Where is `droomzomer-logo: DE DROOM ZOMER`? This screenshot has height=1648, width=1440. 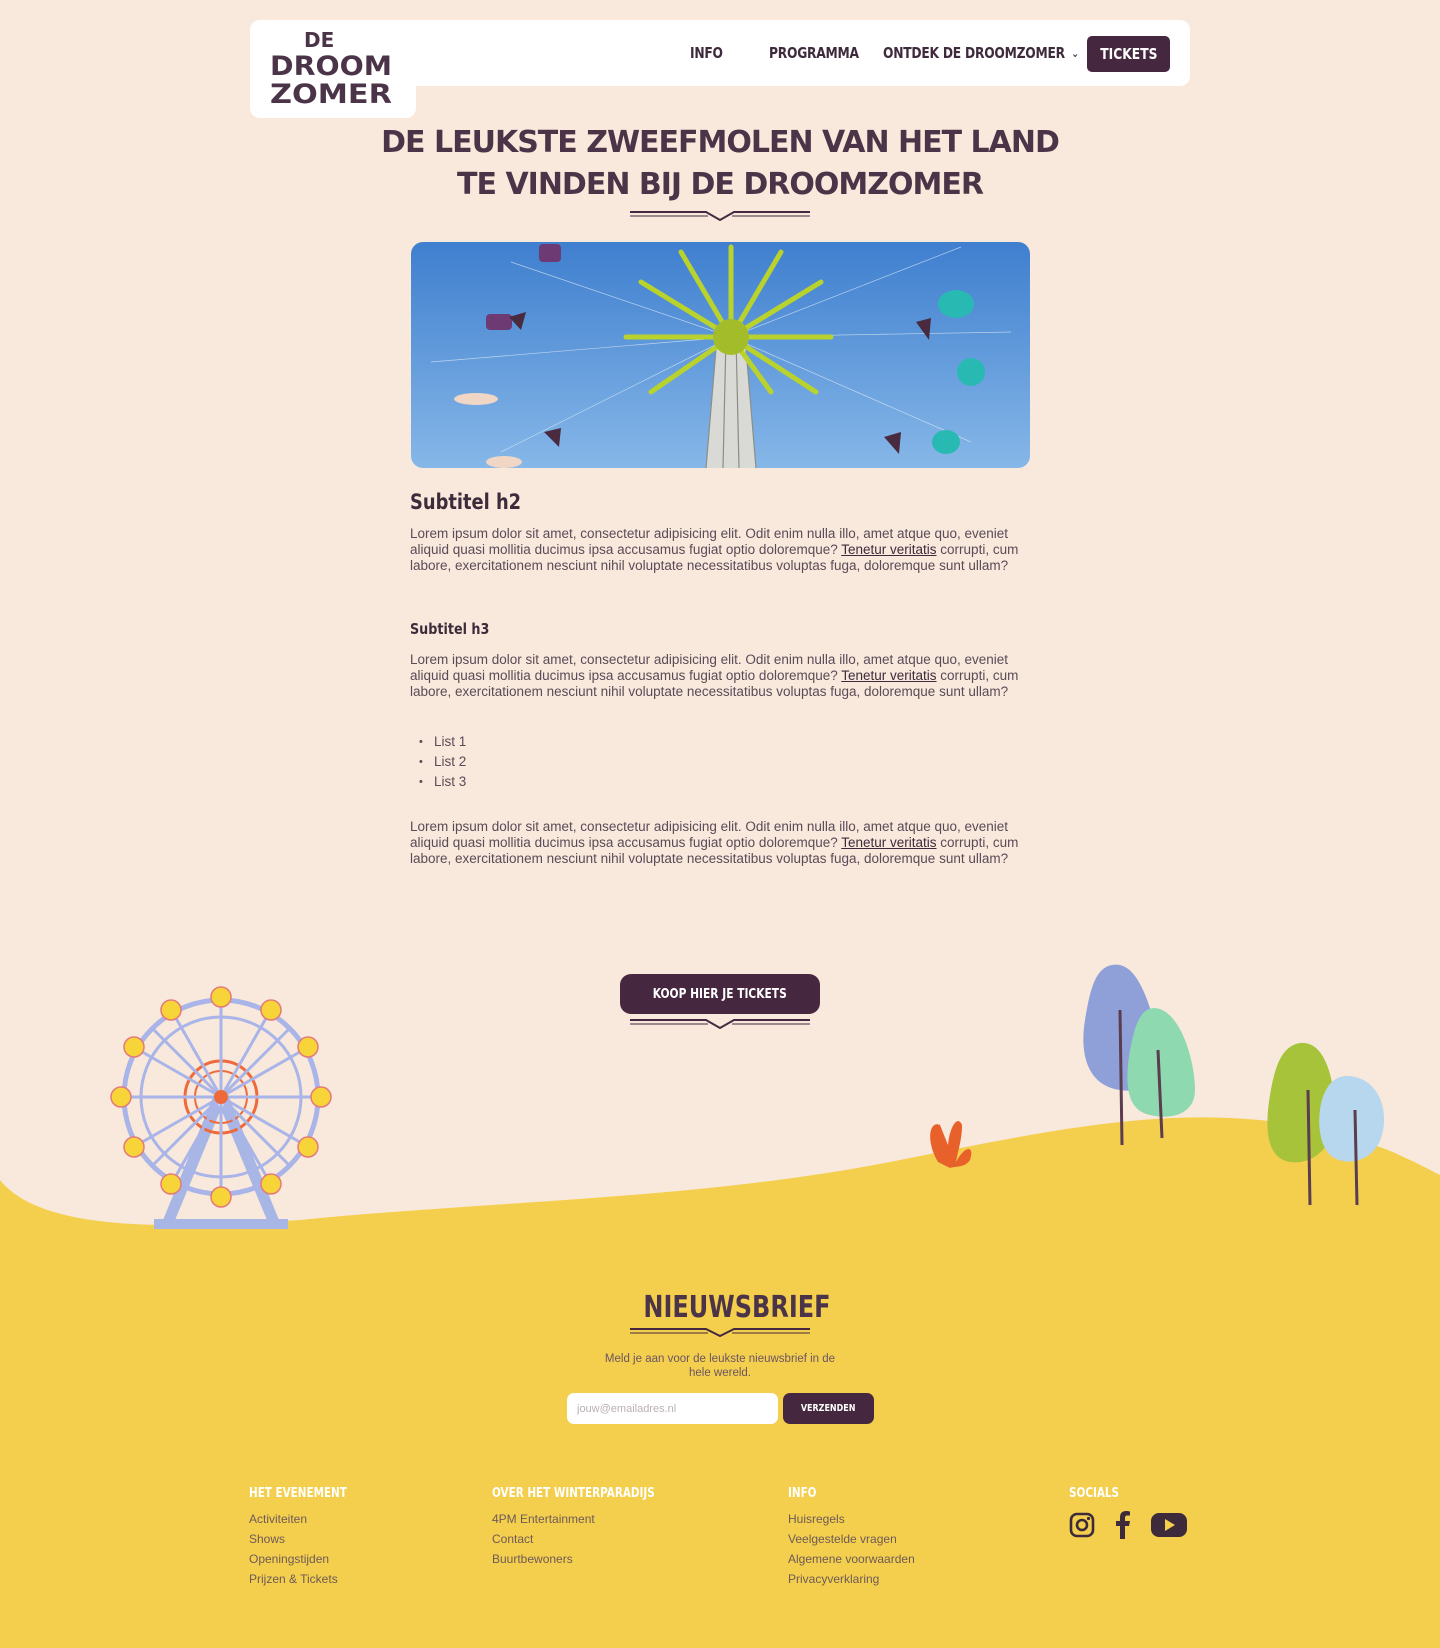 droomzomer-logo: DE DROOM ZOMER is located at coordinates (331, 68).